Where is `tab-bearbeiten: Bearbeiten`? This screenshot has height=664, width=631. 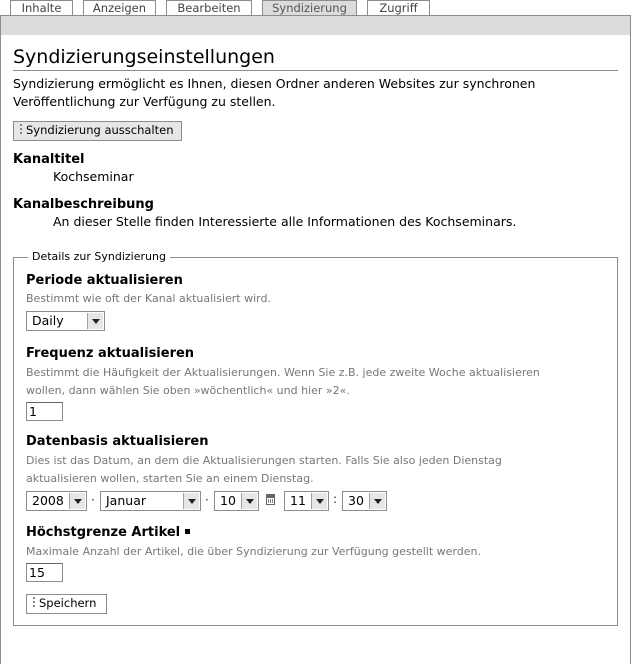 tab-bearbeiten: Bearbeiten is located at coordinates (209, 7).